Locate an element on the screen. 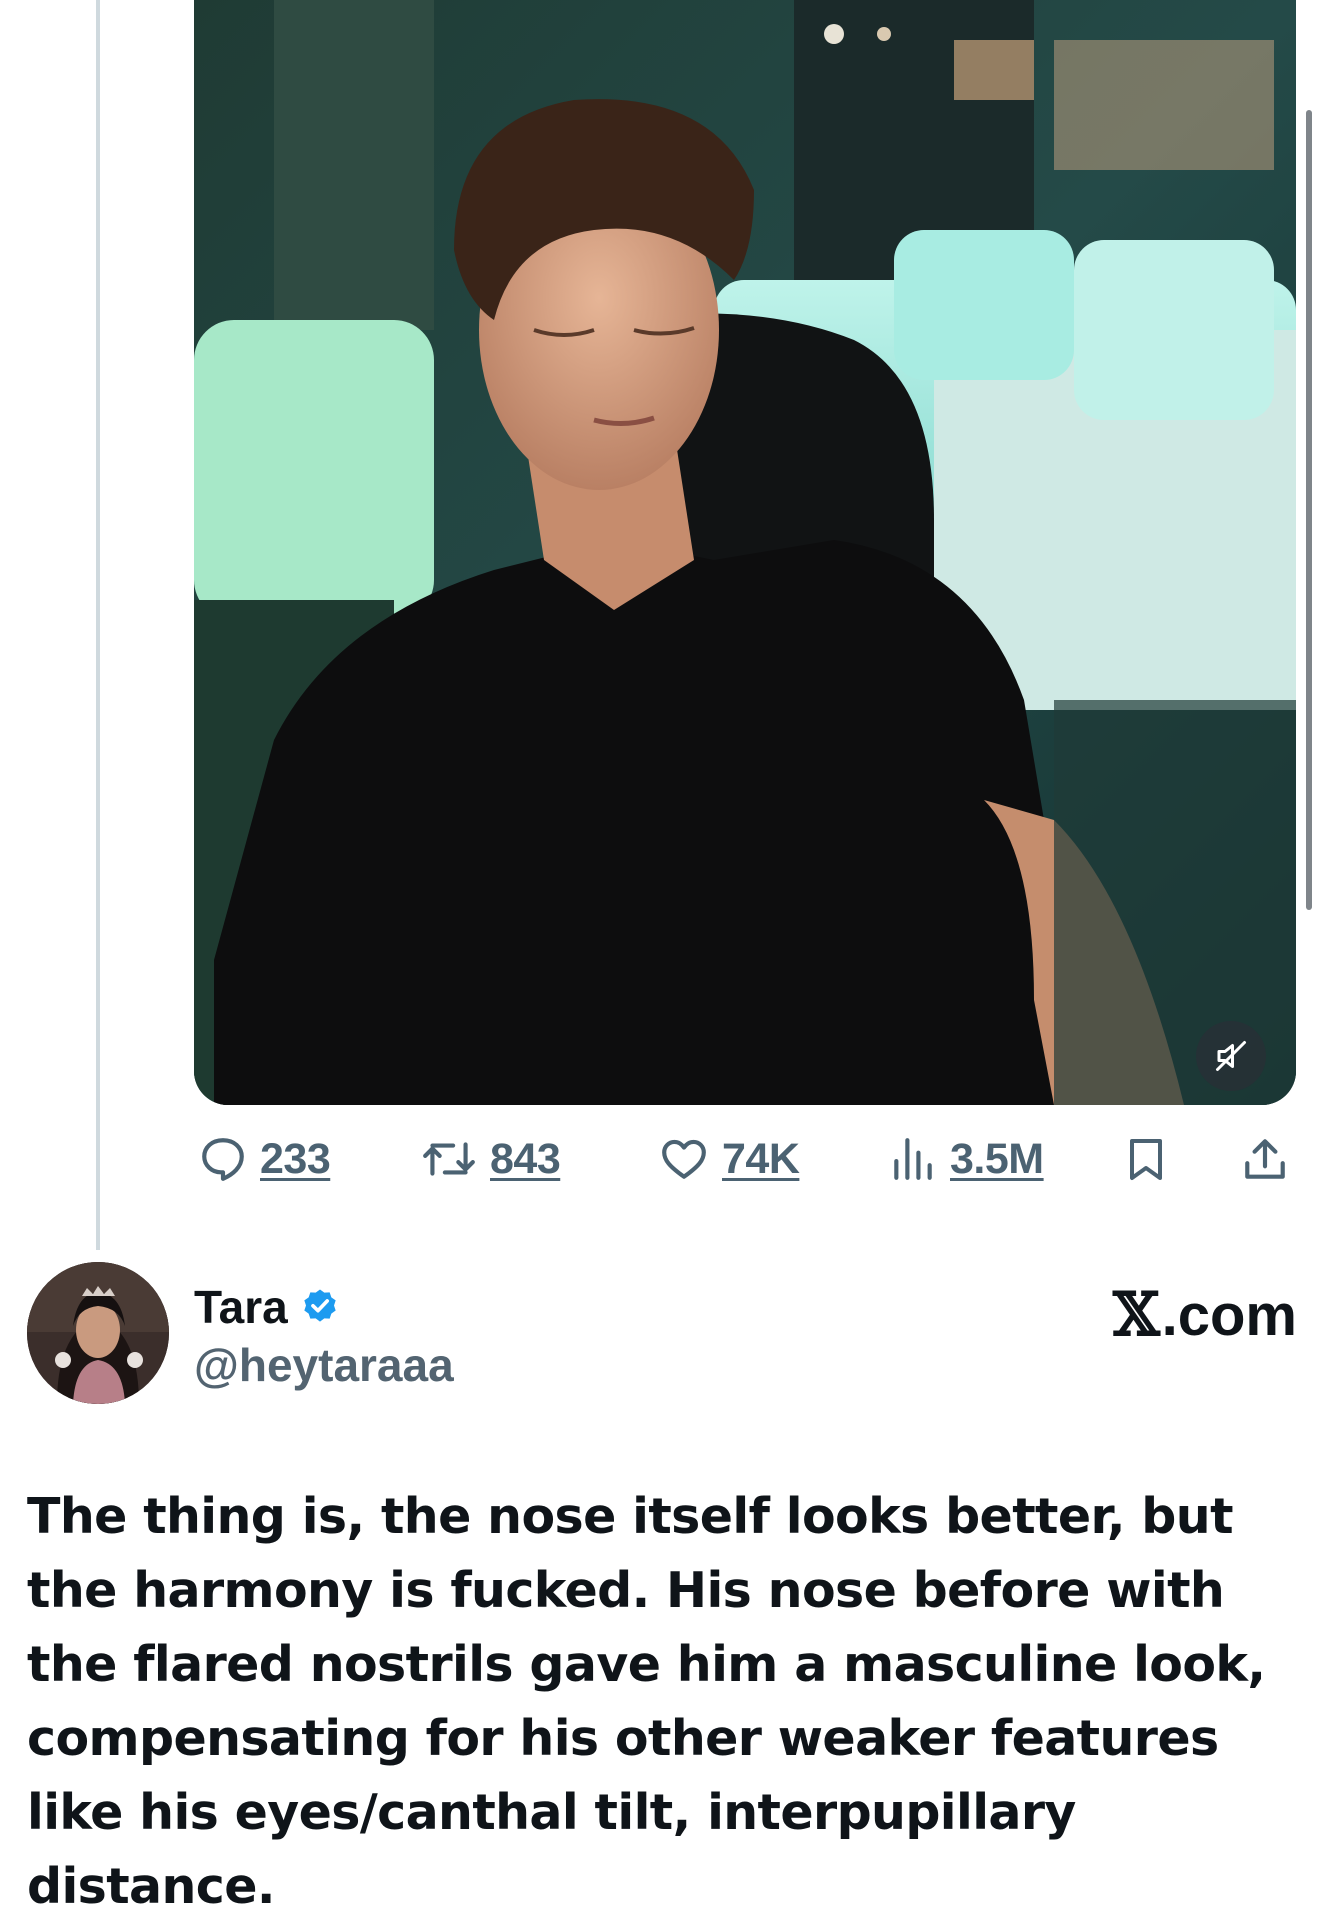 The width and height of the screenshot is (1320, 1924). author-handle: @heytaraaa is located at coordinates (324, 1365).